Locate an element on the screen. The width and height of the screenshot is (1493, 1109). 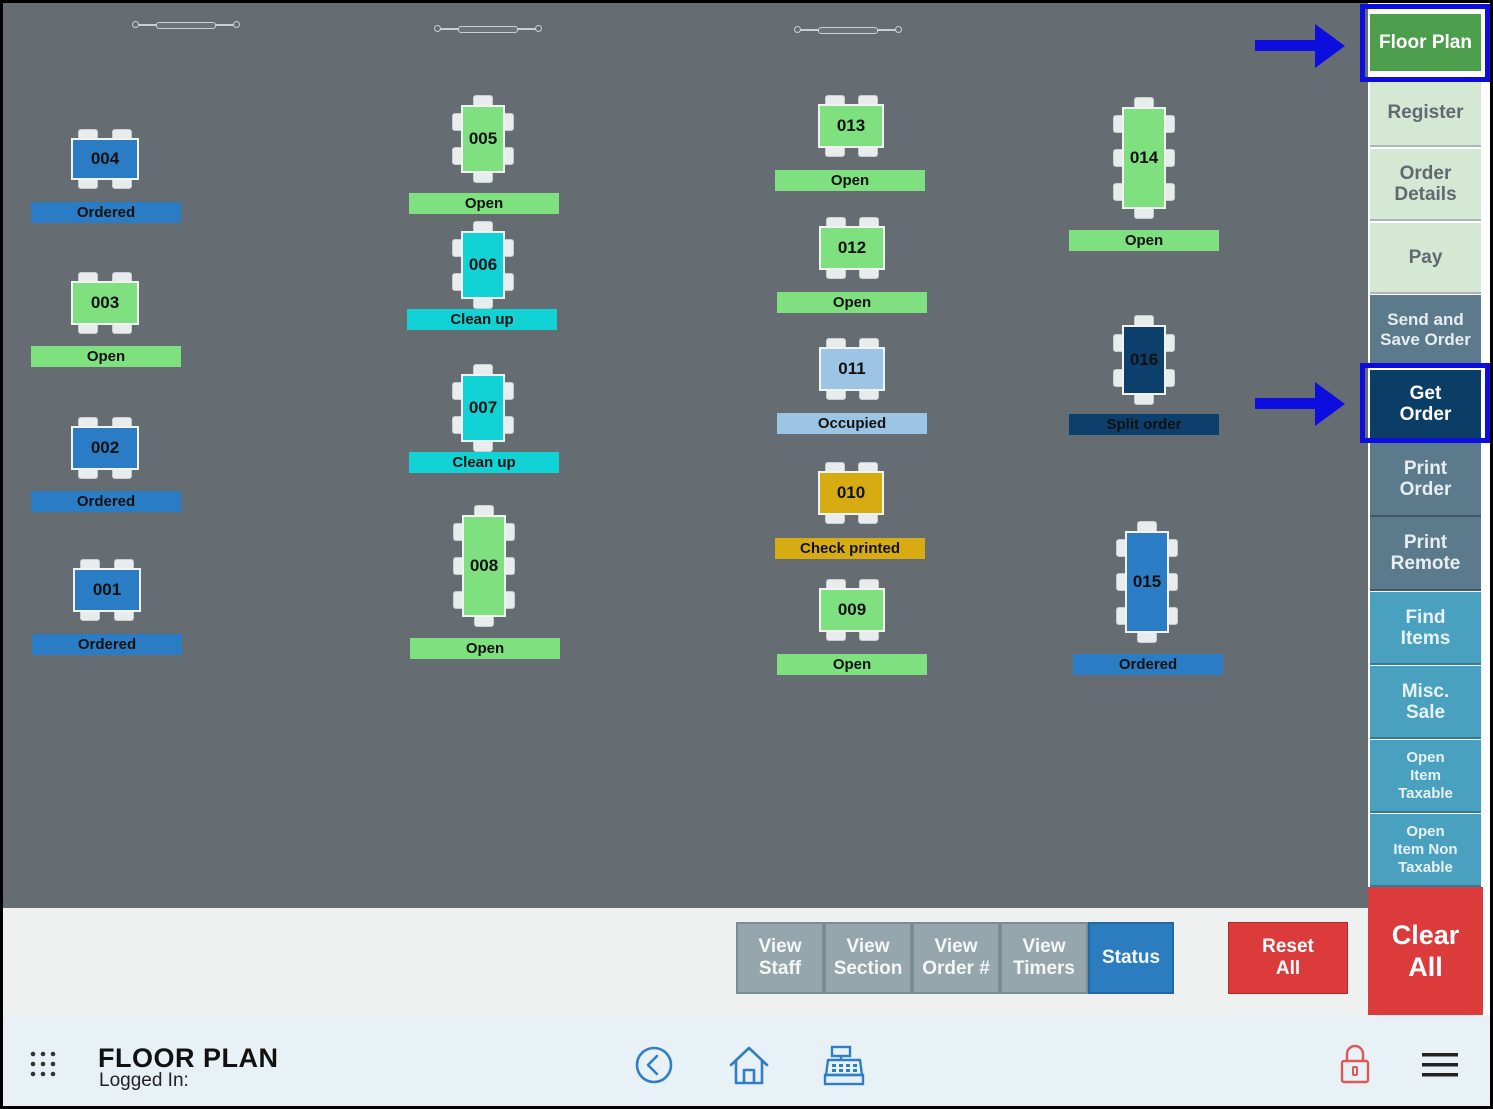
status-button: Status is located at coordinates (1131, 958).